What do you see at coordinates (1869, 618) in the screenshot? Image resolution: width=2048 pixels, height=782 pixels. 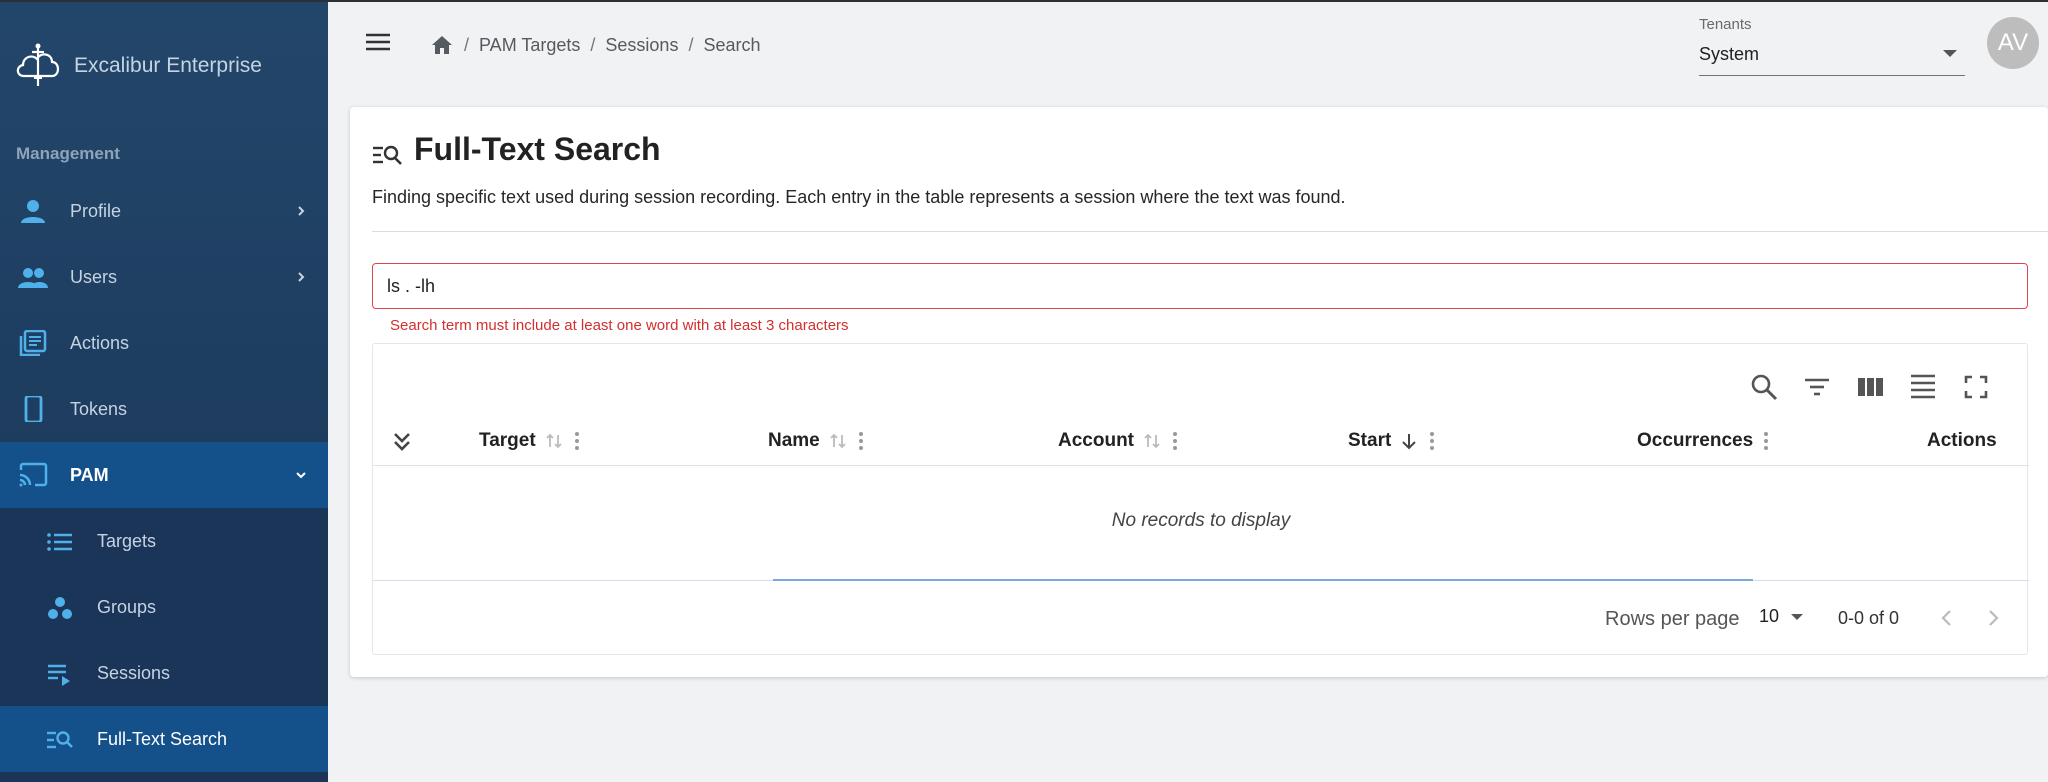 I see `pagination-range: 0-0 of 0` at bounding box center [1869, 618].